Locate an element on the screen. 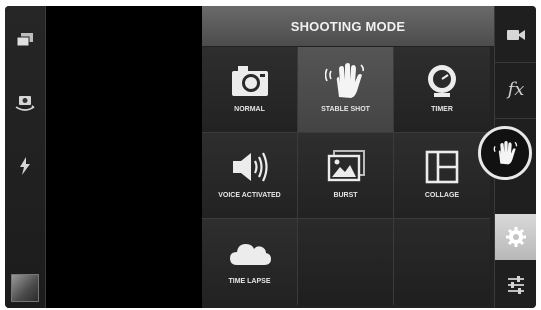  mode-label: TIME LAPSE is located at coordinates (249, 281).